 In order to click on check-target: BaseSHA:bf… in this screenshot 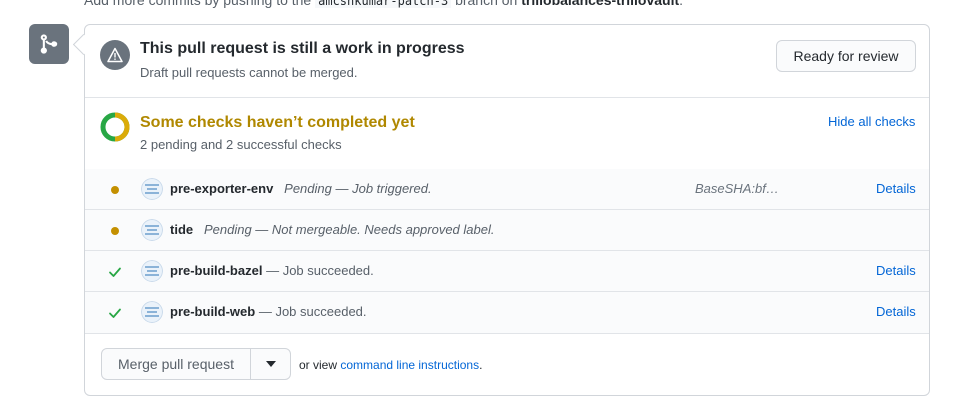, I will do `click(737, 188)`.